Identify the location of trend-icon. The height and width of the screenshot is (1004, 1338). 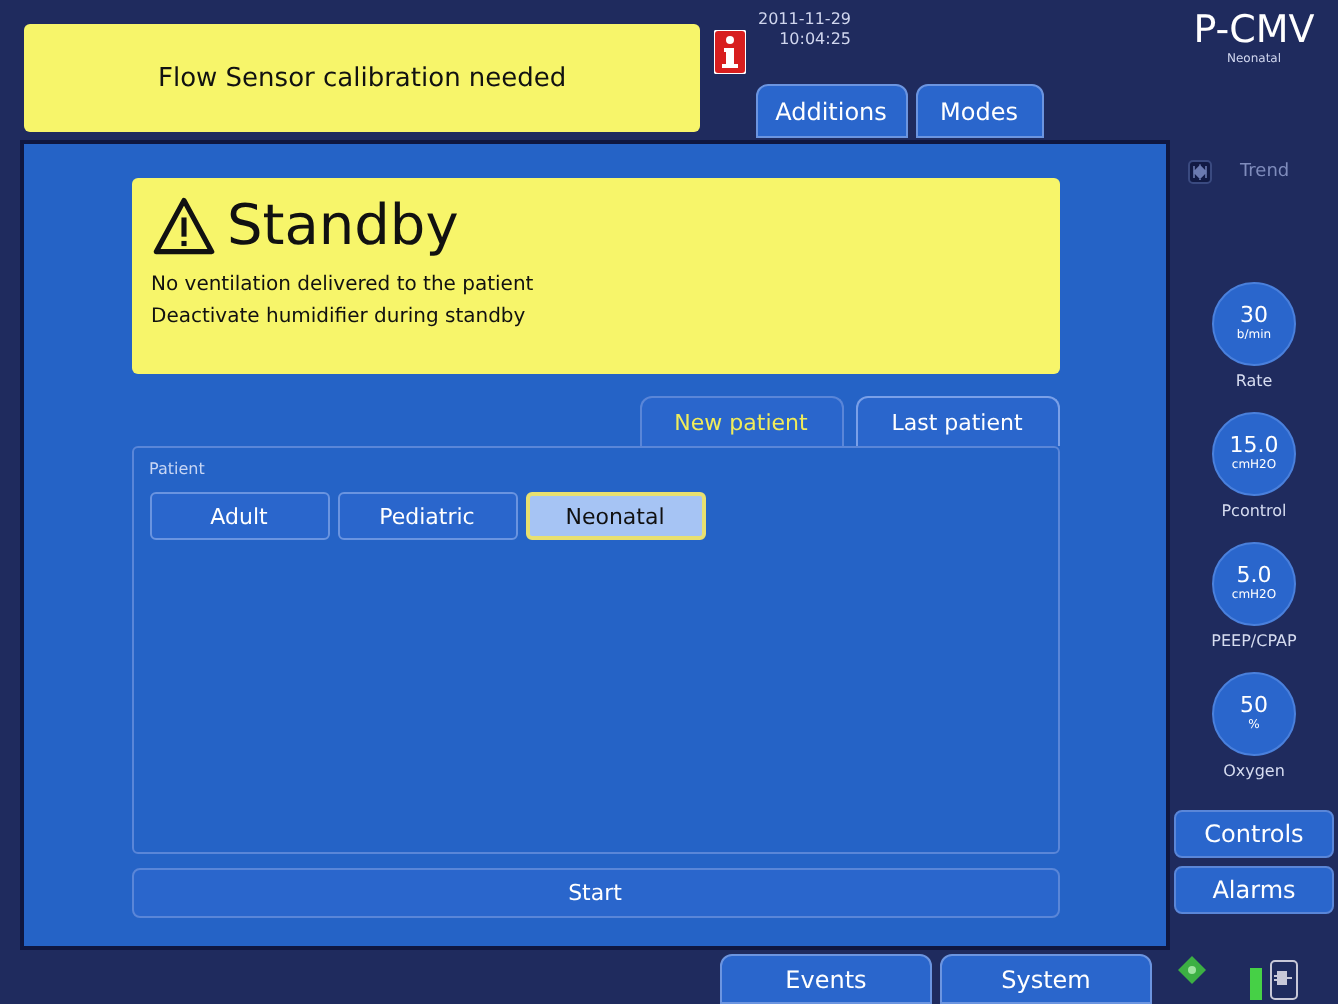
(1200, 172).